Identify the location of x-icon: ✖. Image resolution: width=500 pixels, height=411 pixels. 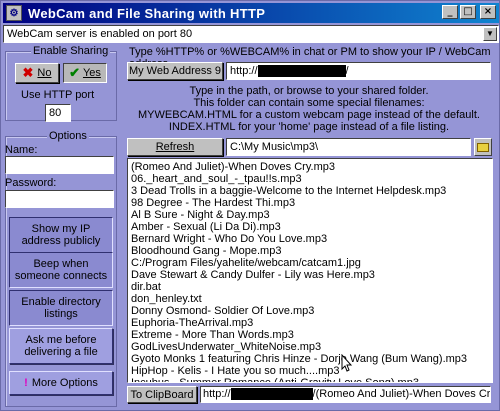
(28, 72).